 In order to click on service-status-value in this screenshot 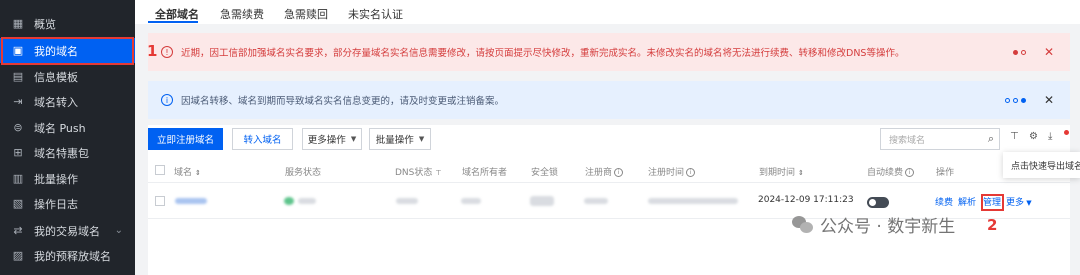, I will do `click(307, 201)`.